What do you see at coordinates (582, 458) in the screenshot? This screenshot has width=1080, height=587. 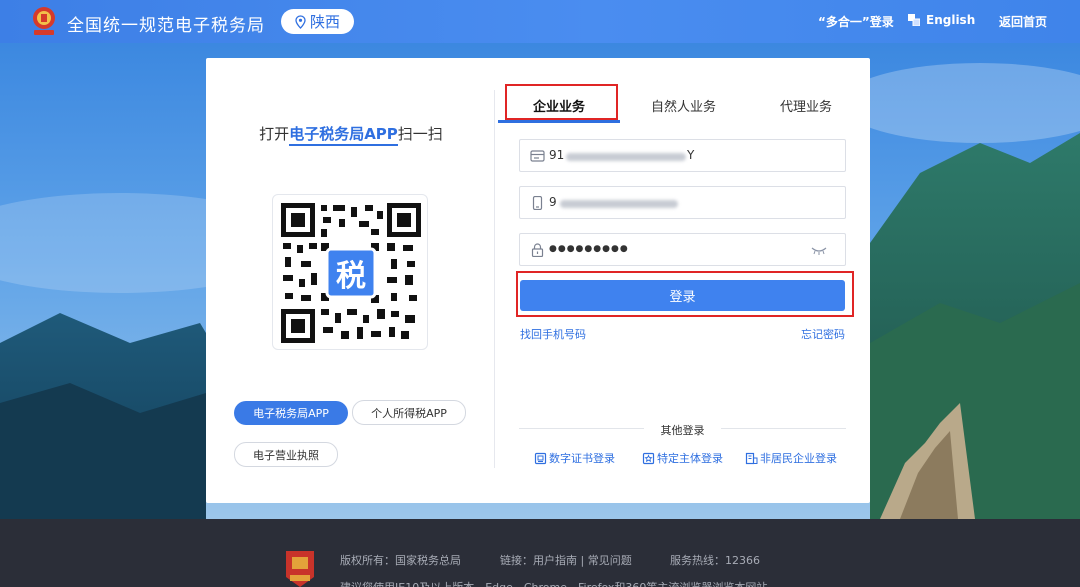 I see `login-option-label: 数字证书登录` at bounding box center [582, 458].